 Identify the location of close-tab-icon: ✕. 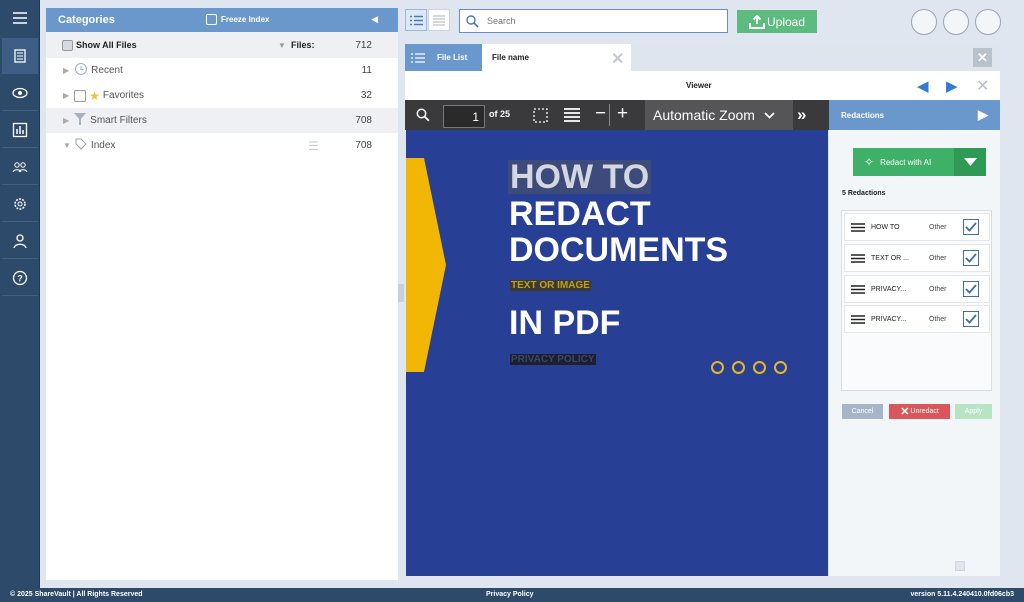
(617, 59).